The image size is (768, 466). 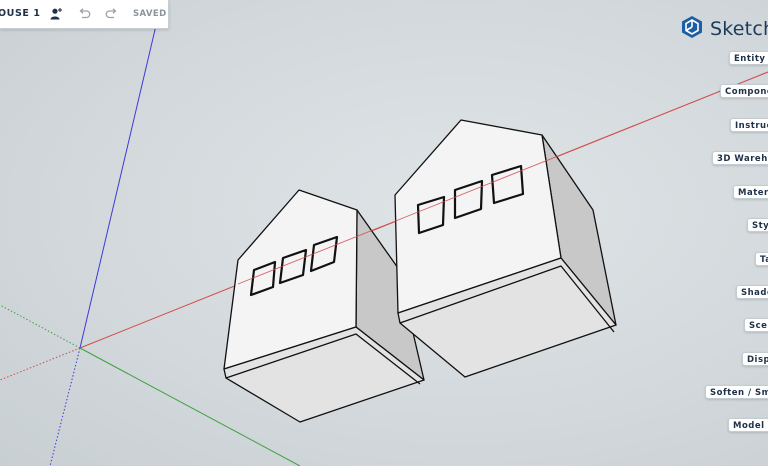 What do you see at coordinates (40, 364) in the screenshot?
I see `red-axis-negative` at bounding box center [40, 364].